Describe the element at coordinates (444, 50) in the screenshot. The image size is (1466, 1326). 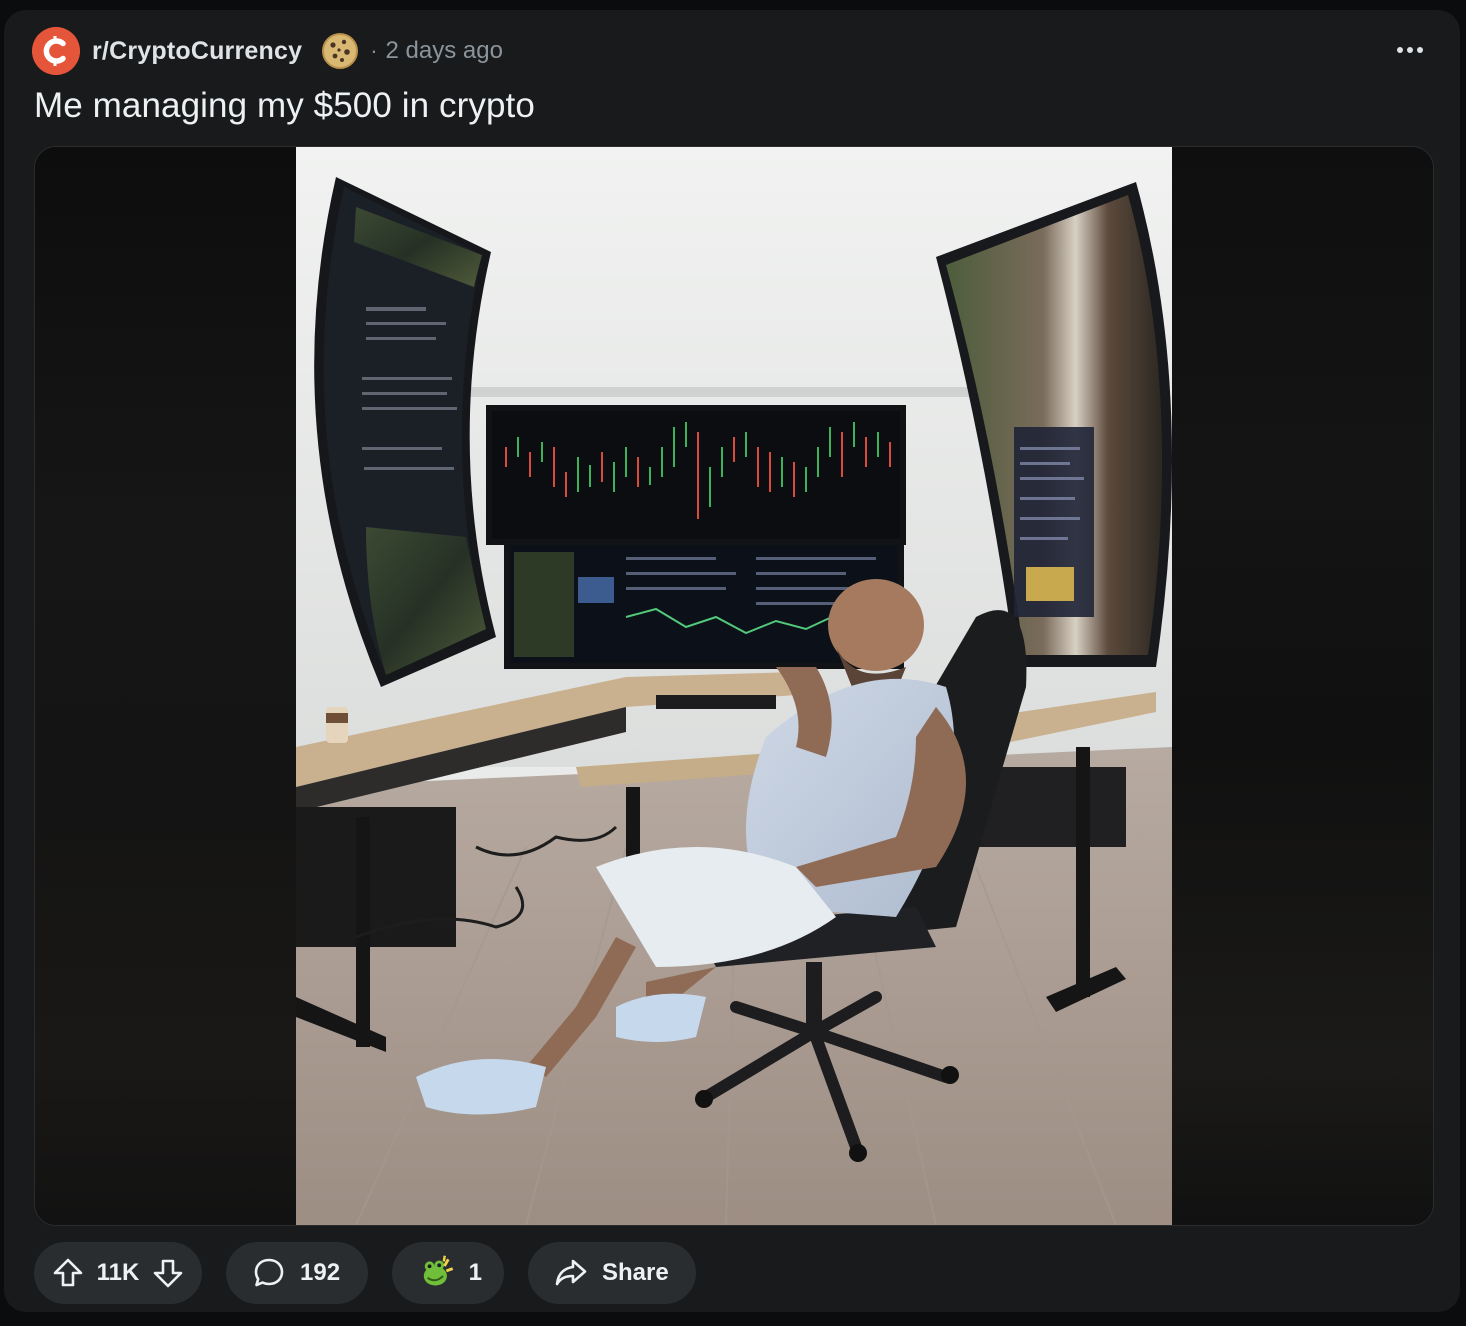
I see `post-timestamp: 2 days ago` at that location.